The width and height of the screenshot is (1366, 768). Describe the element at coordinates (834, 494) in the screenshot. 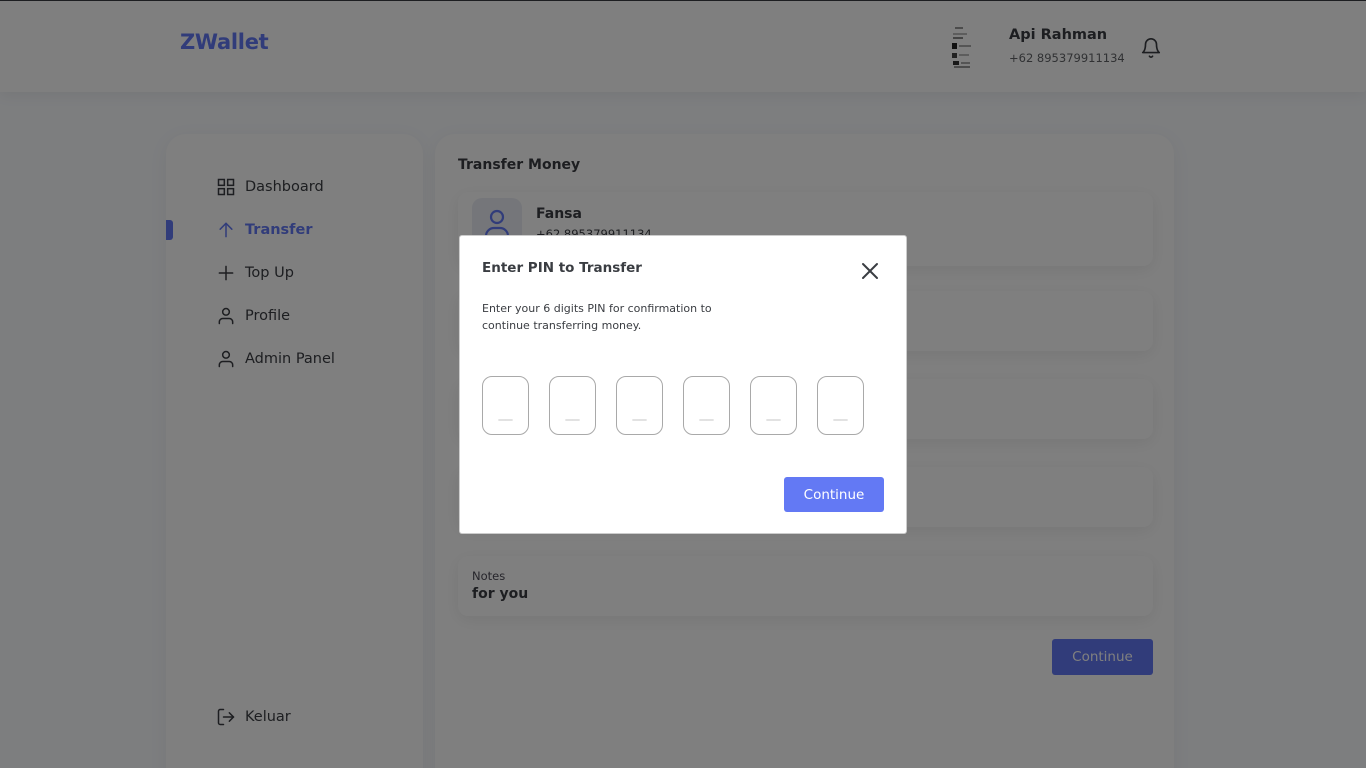

I see `modal-continue-button: Continue` at that location.